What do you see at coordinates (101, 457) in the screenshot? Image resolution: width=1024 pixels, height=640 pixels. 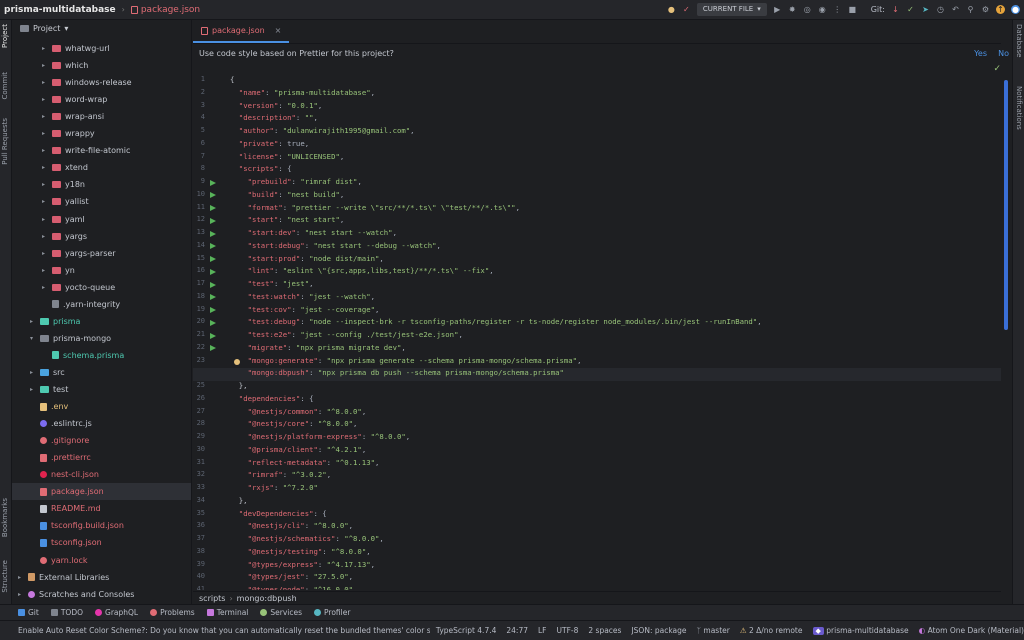 I see `tree-item: .prettierrc` at bounding box center [101, 457].